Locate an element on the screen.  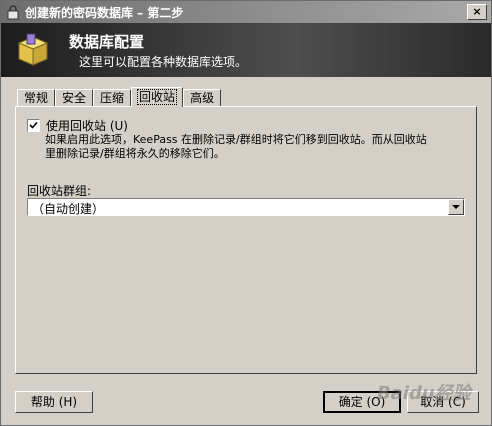
tab-security: 安全 is located at coordinates (74, 98).